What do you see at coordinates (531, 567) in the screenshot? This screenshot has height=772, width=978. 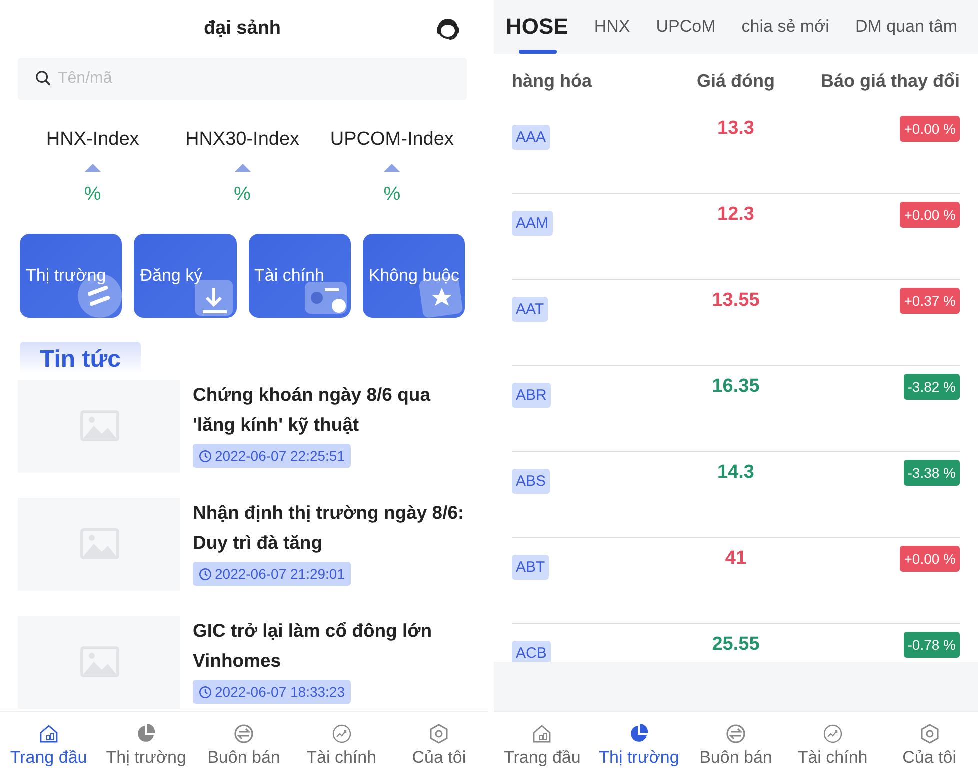 I see `stock-symbol-tag: ABT` at bounding box center [531, 567].